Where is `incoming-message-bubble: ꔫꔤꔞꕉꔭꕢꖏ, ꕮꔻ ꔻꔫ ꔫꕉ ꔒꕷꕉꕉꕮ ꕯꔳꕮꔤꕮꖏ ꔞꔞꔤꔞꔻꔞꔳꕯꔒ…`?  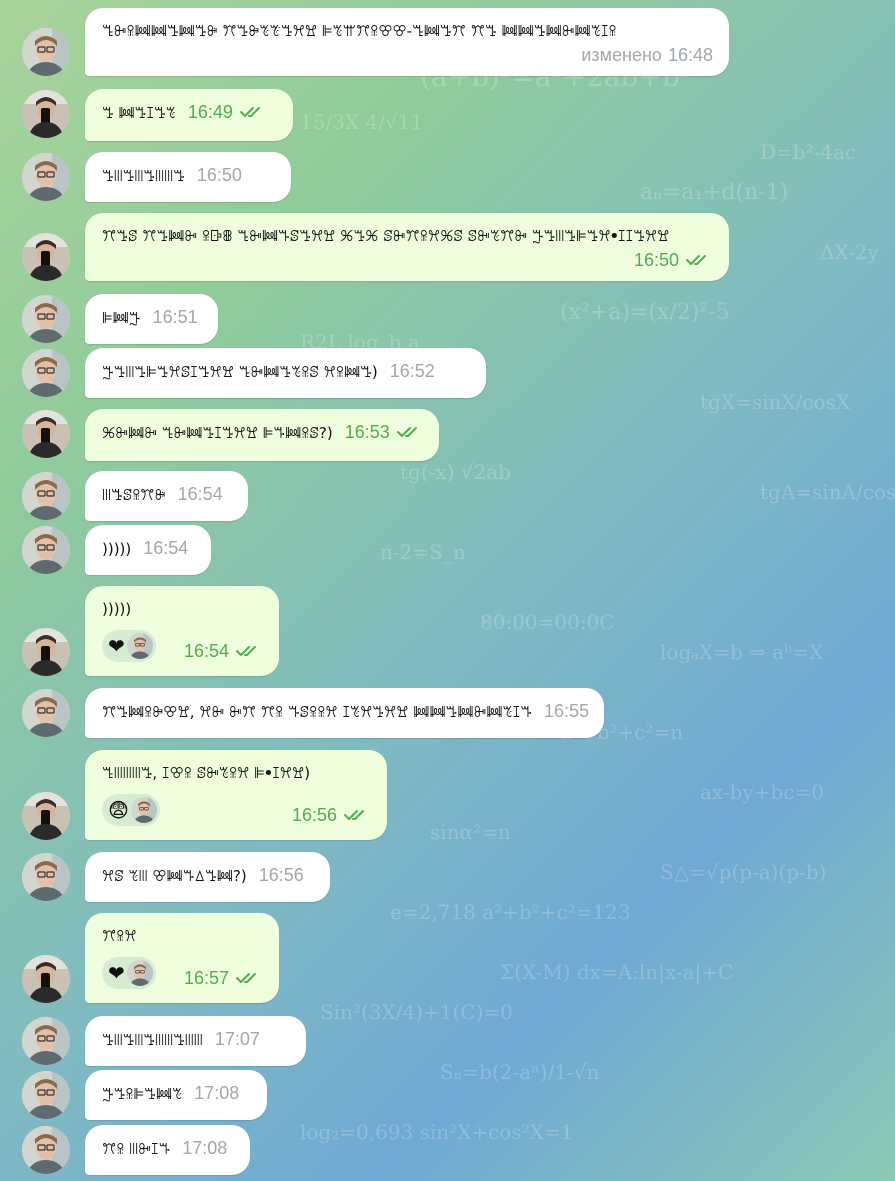 incoming-message-bubble: ꔫꔤꔞꕉꔭꕢꖏ, ꕮꔻ ꔻꔫ ꔫꕉ ꔒꕷꕉꕉꕮ ꕯꔳꕮꔤꕮꖏ ꔞꔞꔤꔞꔻꔞꔳꕯꔒ… is located at coordinates (344, 713).